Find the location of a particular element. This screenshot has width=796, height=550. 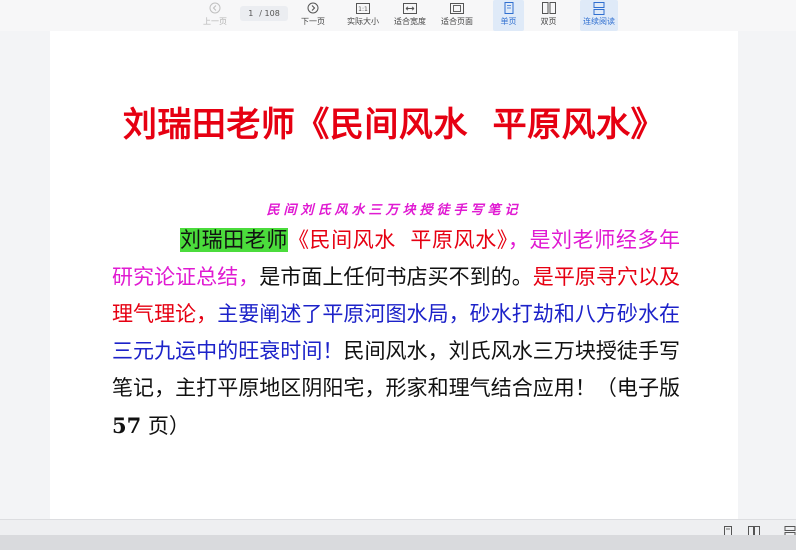

actual-size-label: 实际大小 is located at coordinates (363, 21).